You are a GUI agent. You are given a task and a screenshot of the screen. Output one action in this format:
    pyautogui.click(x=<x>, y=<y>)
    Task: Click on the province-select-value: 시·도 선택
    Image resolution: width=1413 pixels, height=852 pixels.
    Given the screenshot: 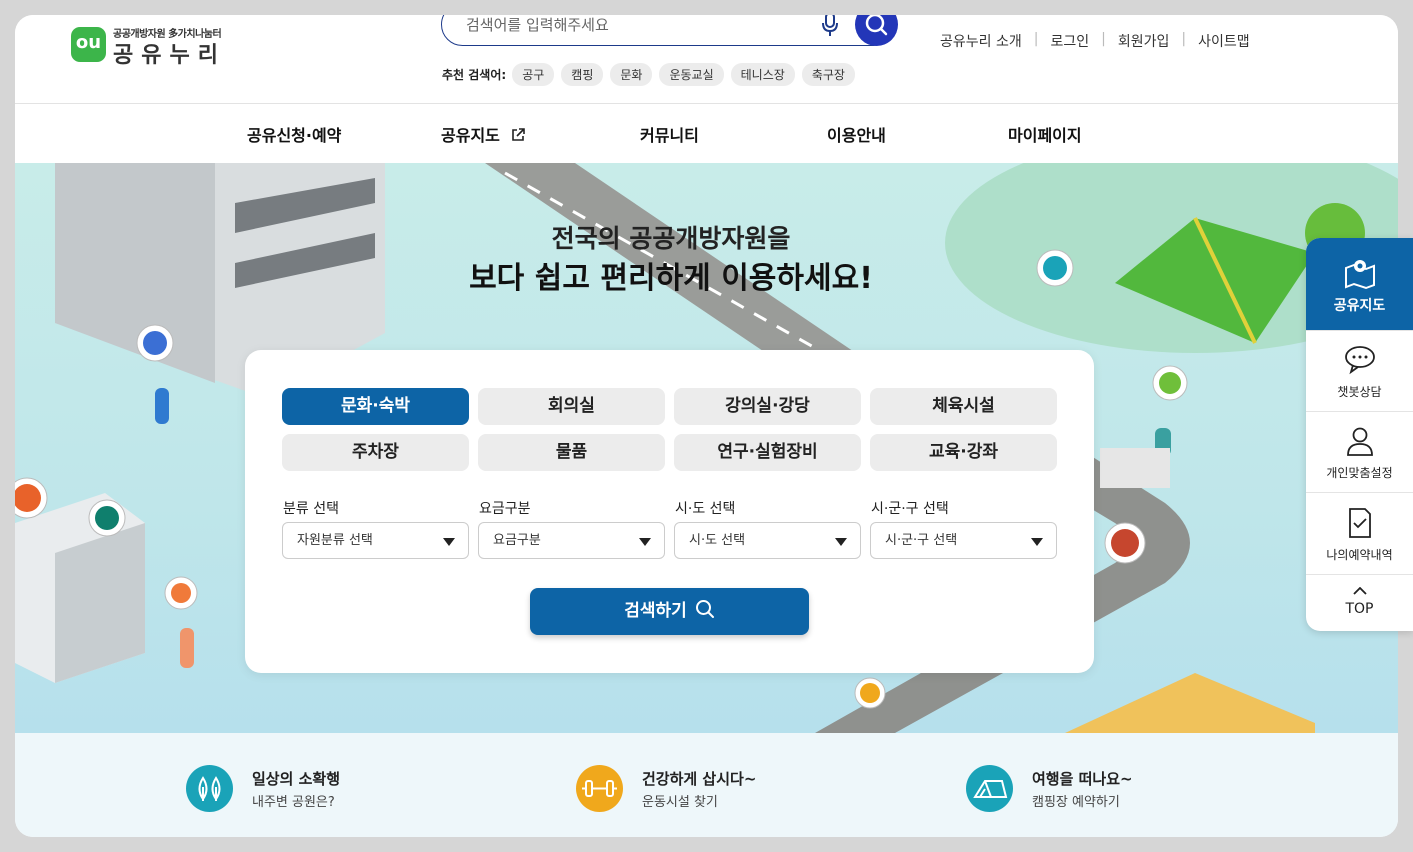 What is the action you would take?
    pyautogui.click(x=717, y=540)
    